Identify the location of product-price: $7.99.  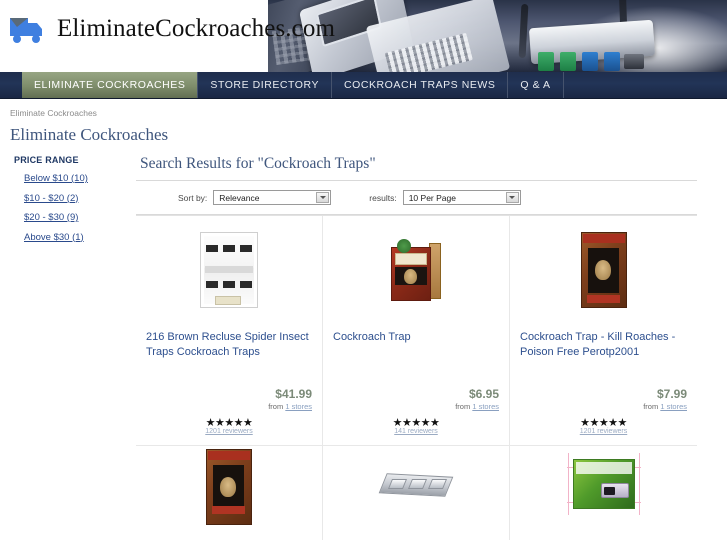
(671, 394).